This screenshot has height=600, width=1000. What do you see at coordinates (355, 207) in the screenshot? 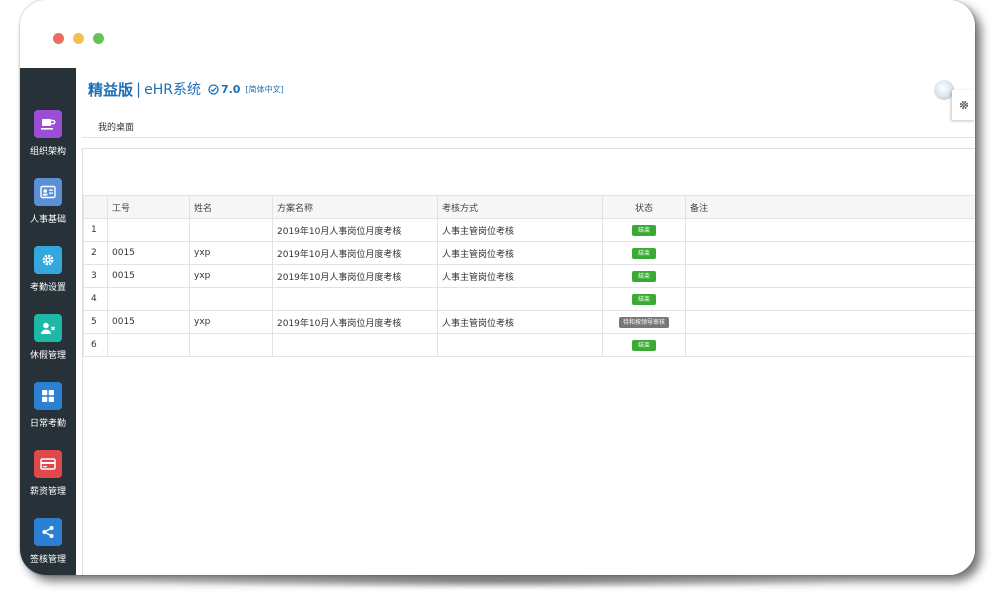
I see `column-header-plan: 方案名称` at bounding box center [355, 207].